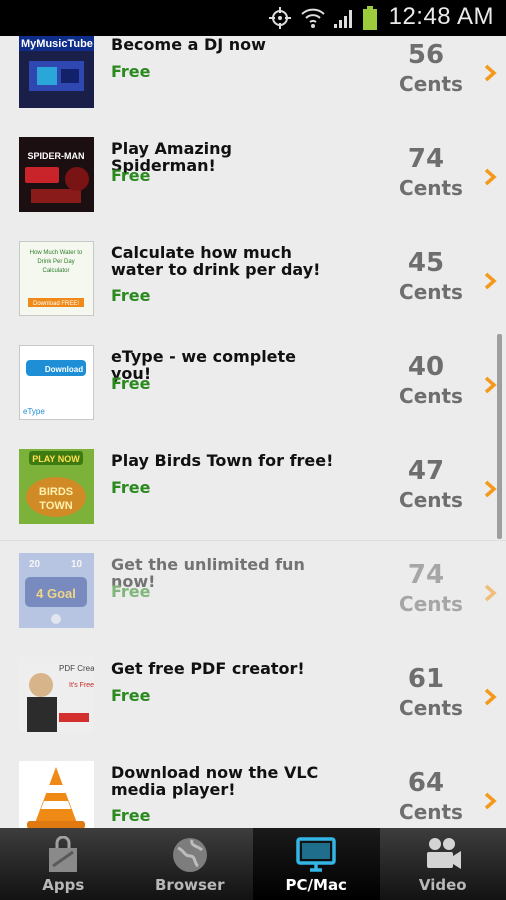 The image size is (506, 900). Describe the element at coordinates (499, 436) in the screenshot. I see `scrollbar` at that location.